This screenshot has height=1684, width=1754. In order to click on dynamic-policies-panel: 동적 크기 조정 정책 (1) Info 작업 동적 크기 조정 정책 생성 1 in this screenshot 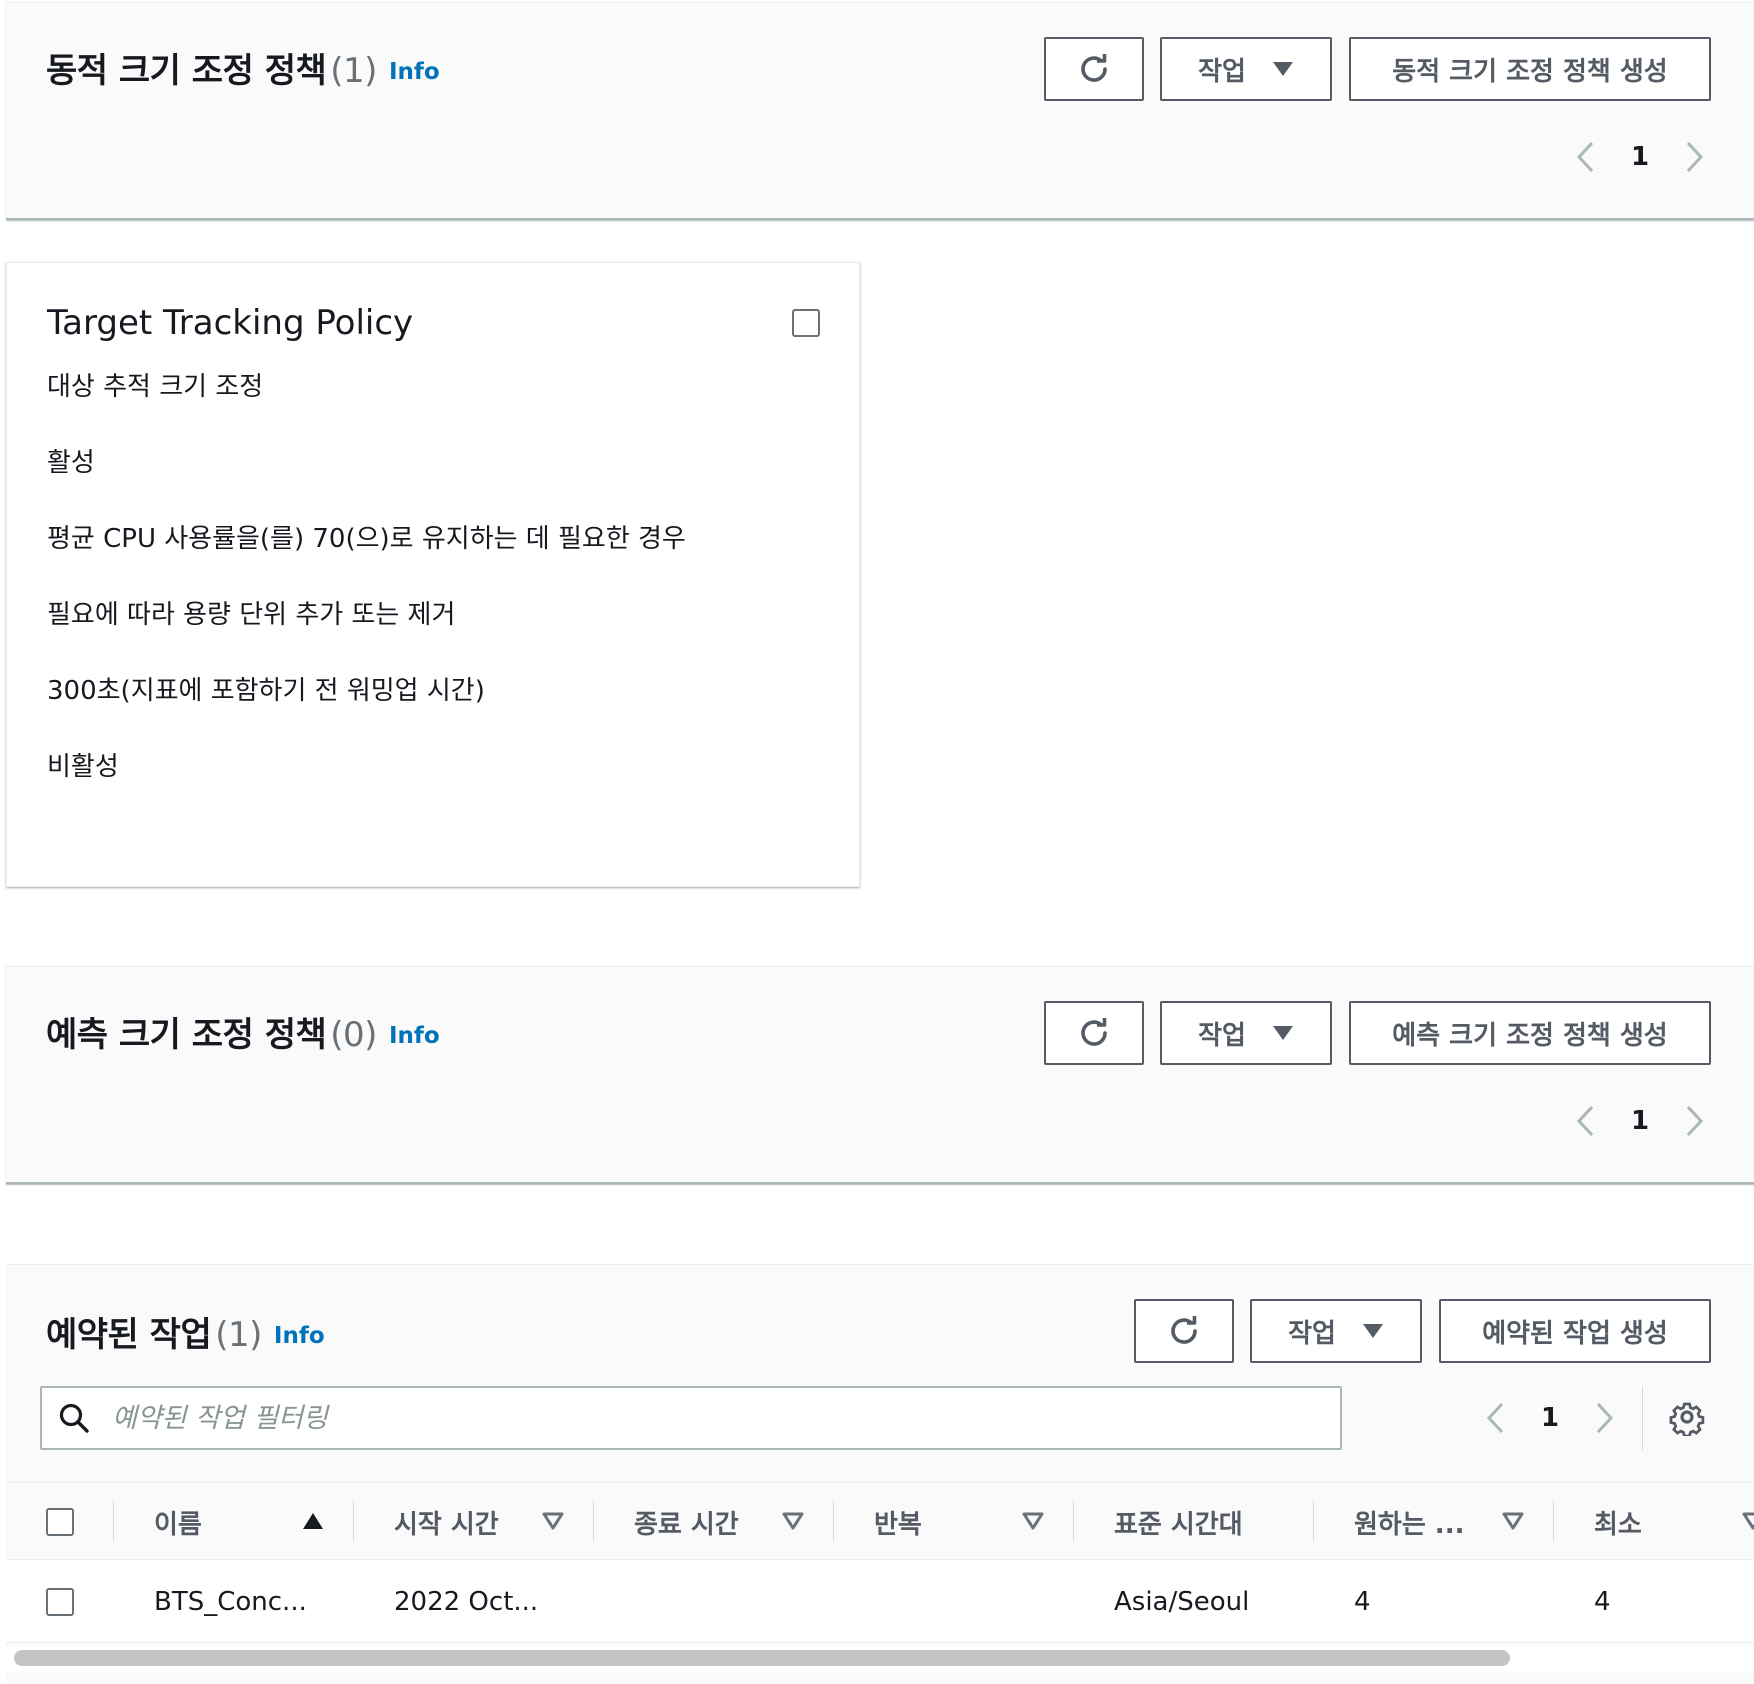, I will do `click(880, 111)`.